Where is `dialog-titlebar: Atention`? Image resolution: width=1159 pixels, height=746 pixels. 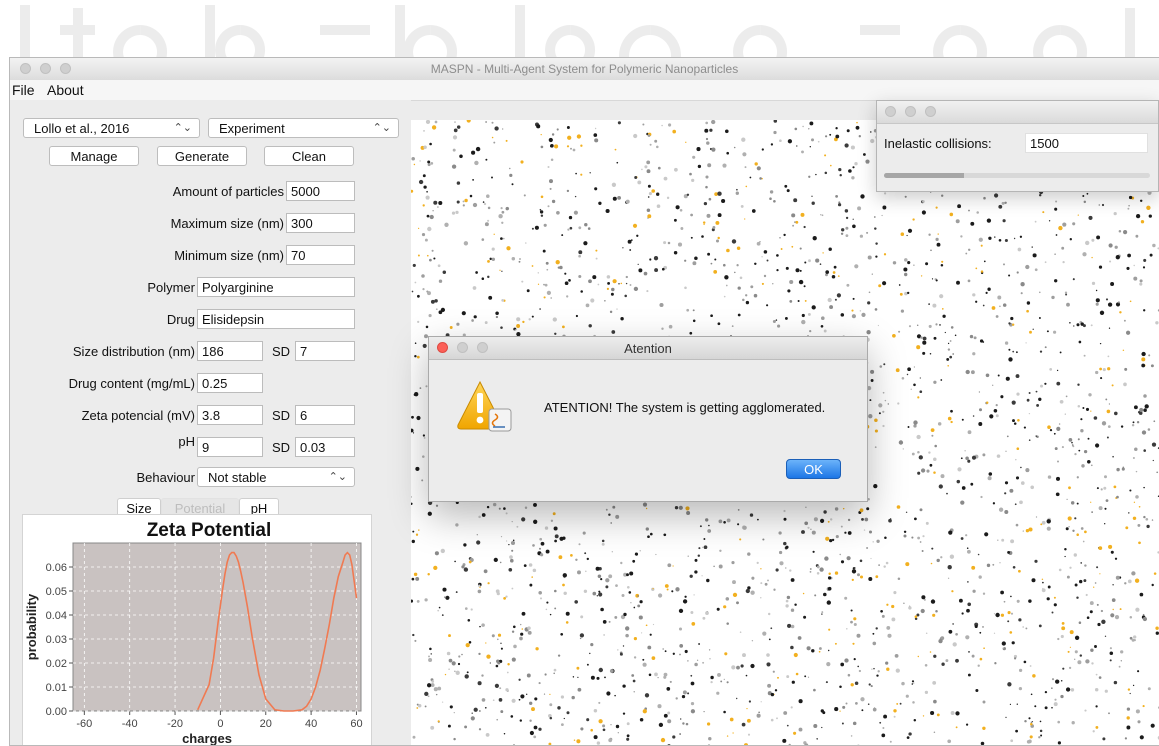
dialog-titlebar: Atention is located at coordinates (648, 348).